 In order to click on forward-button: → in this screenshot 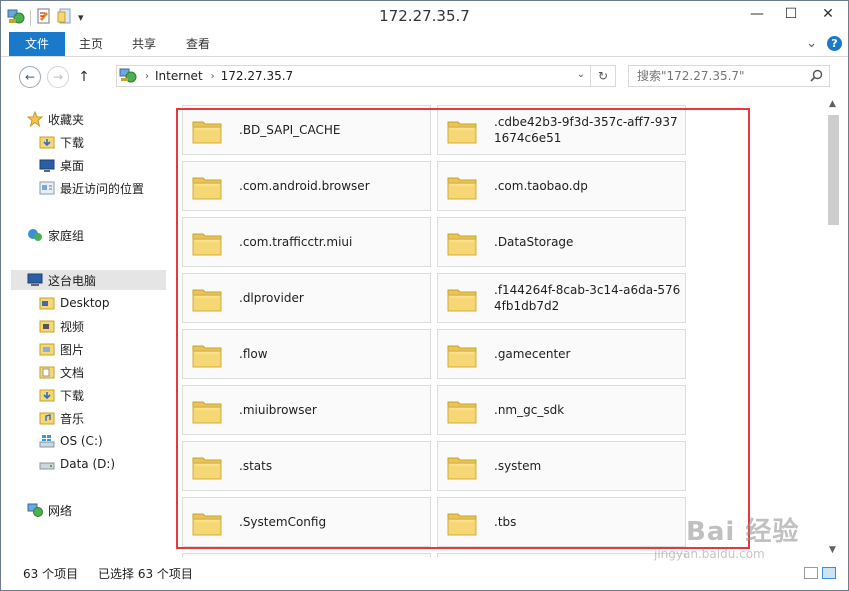, I will do `click(58, 77)`.